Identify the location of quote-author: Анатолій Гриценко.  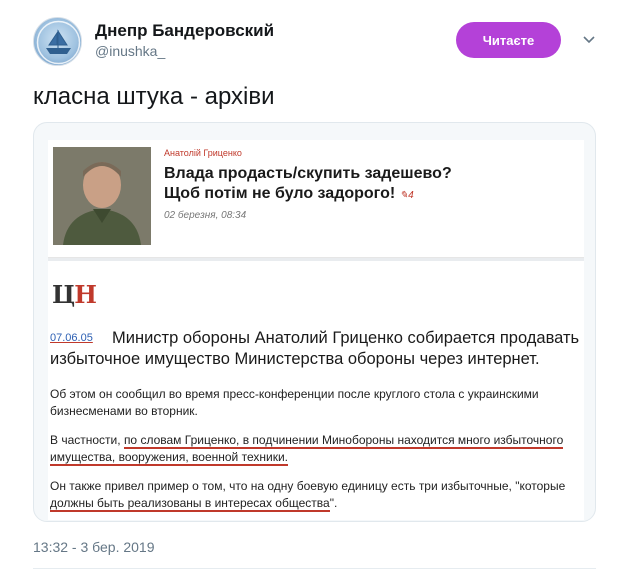
(203, 153).